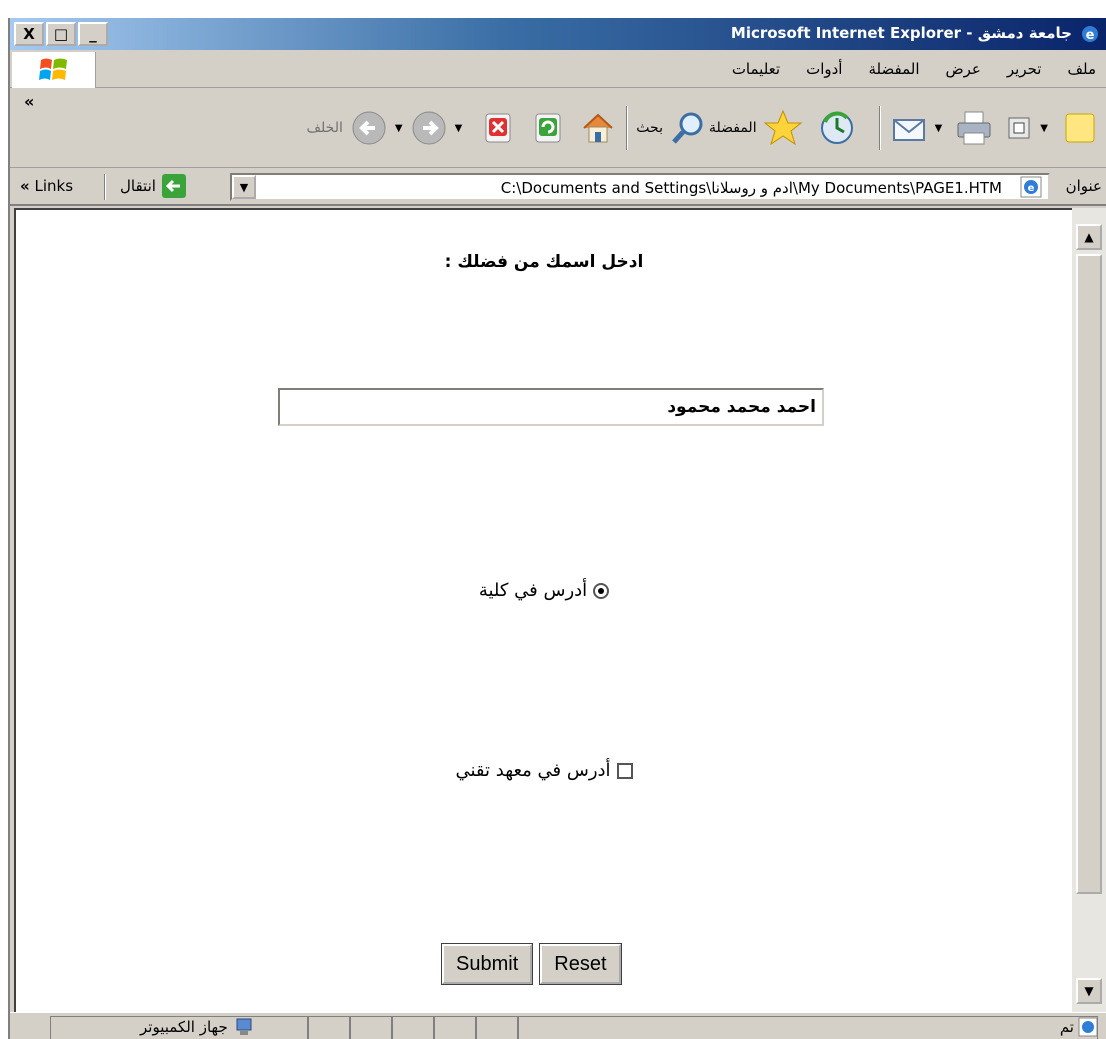 This screenshot has height=1039, width=1106. I want to click on history-icon, so click(837, 128).